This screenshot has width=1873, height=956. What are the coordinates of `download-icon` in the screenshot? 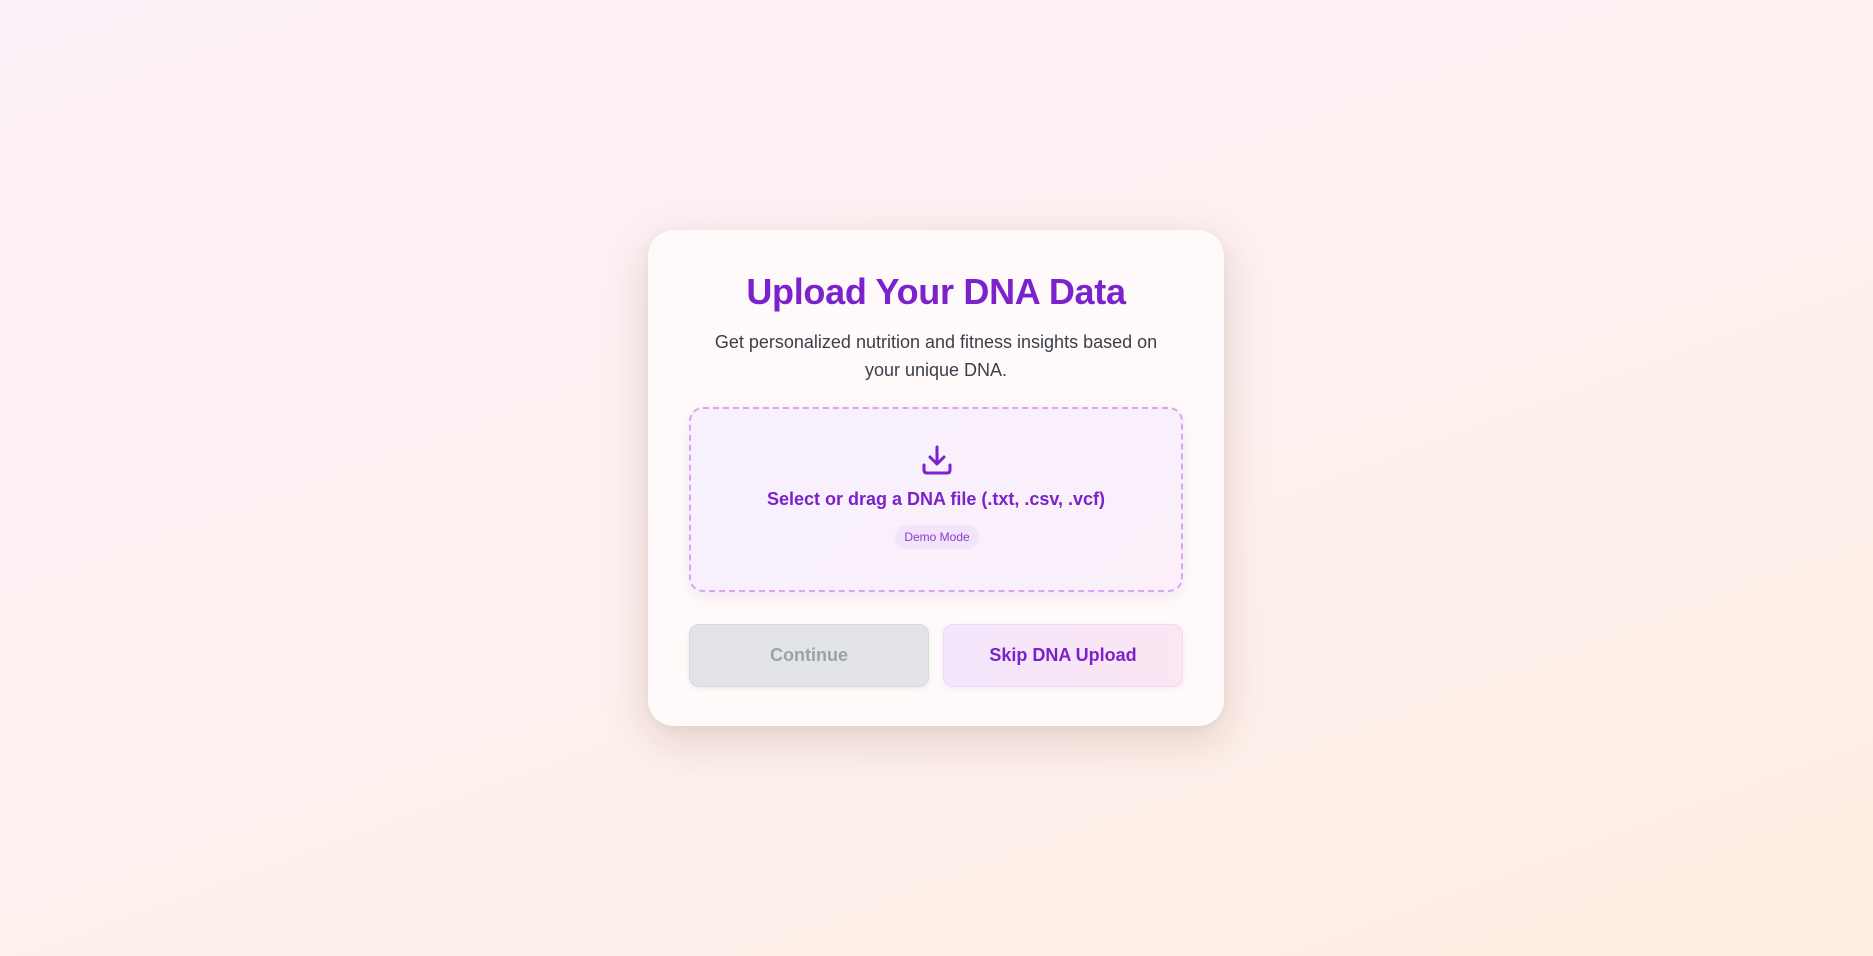 It's located at (937, 460).